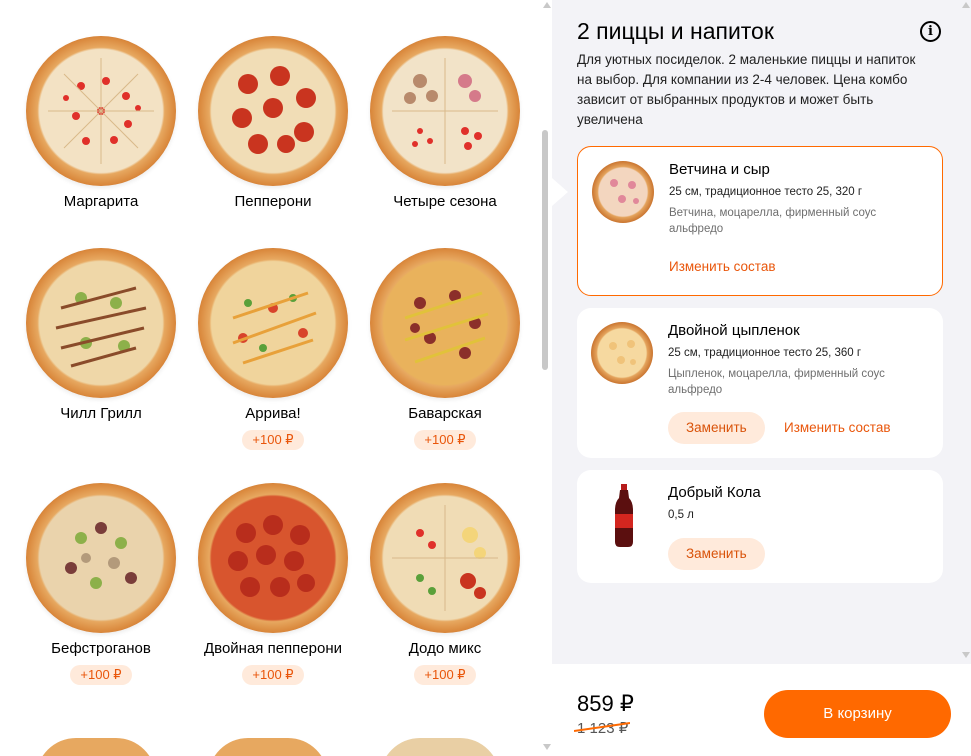 The width and height of the screenshot is (971, 756). What do you see at coordinates (719, 169) in the screenshot?
I see `slot-title: Ветчина и сыр` at bounding box center [719, 169].